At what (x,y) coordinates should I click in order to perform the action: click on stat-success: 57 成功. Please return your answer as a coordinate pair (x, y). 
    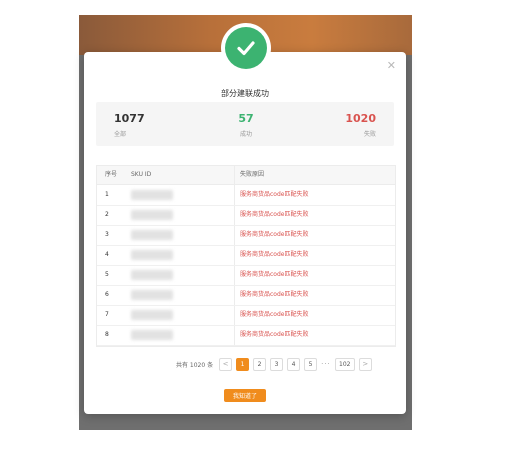
    Looking at the image, I should click on (246, 125).